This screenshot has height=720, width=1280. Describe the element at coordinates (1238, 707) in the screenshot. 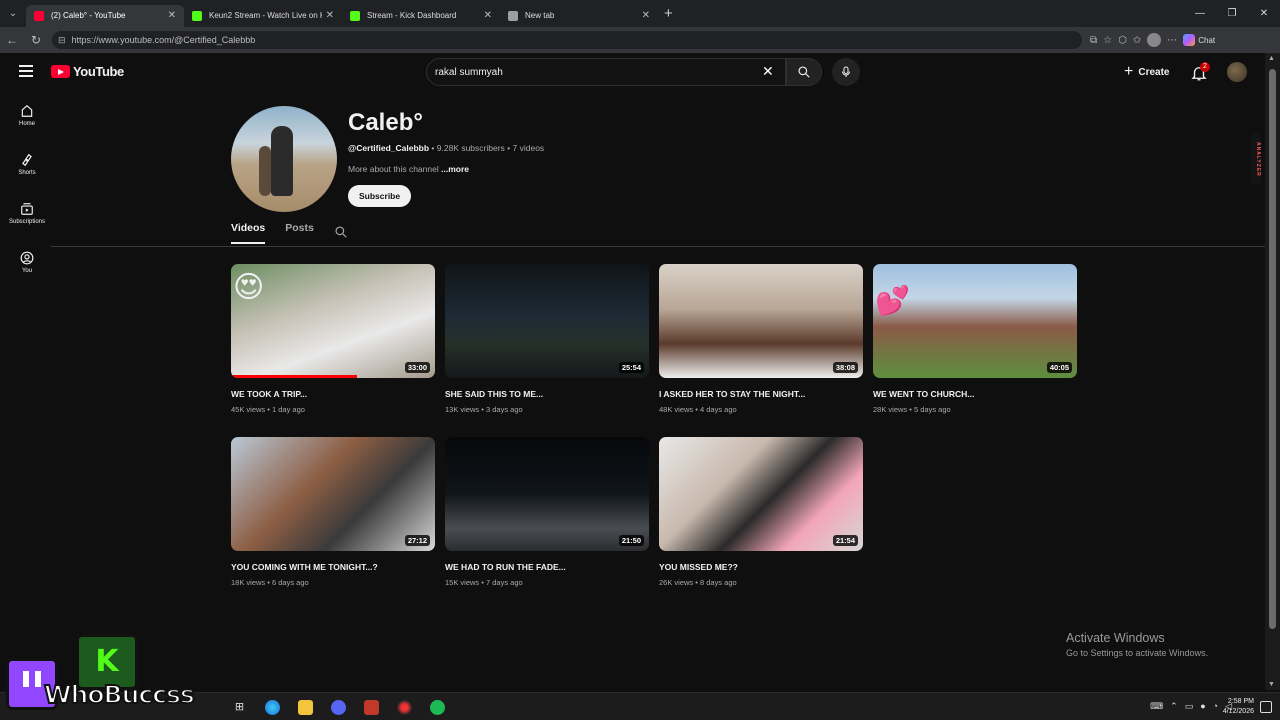

I see `taskbar-clock: 2:58 PM 4/12/2026` at that location.